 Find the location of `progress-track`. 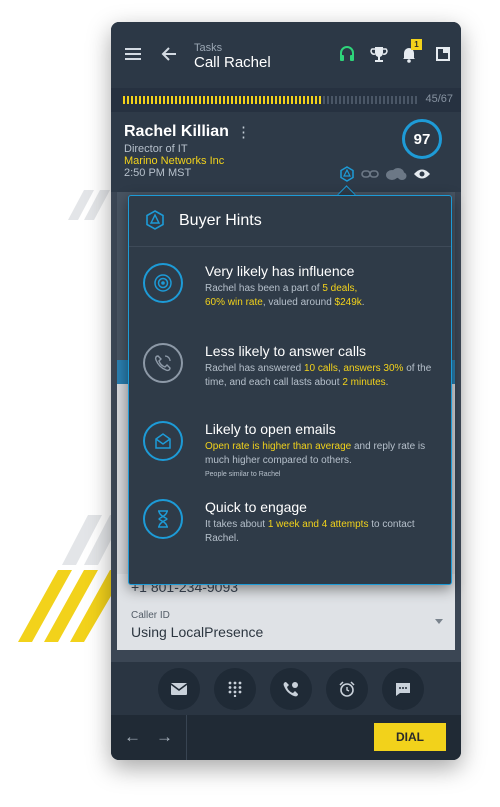

progress-track is located at coordinates (270, 100).